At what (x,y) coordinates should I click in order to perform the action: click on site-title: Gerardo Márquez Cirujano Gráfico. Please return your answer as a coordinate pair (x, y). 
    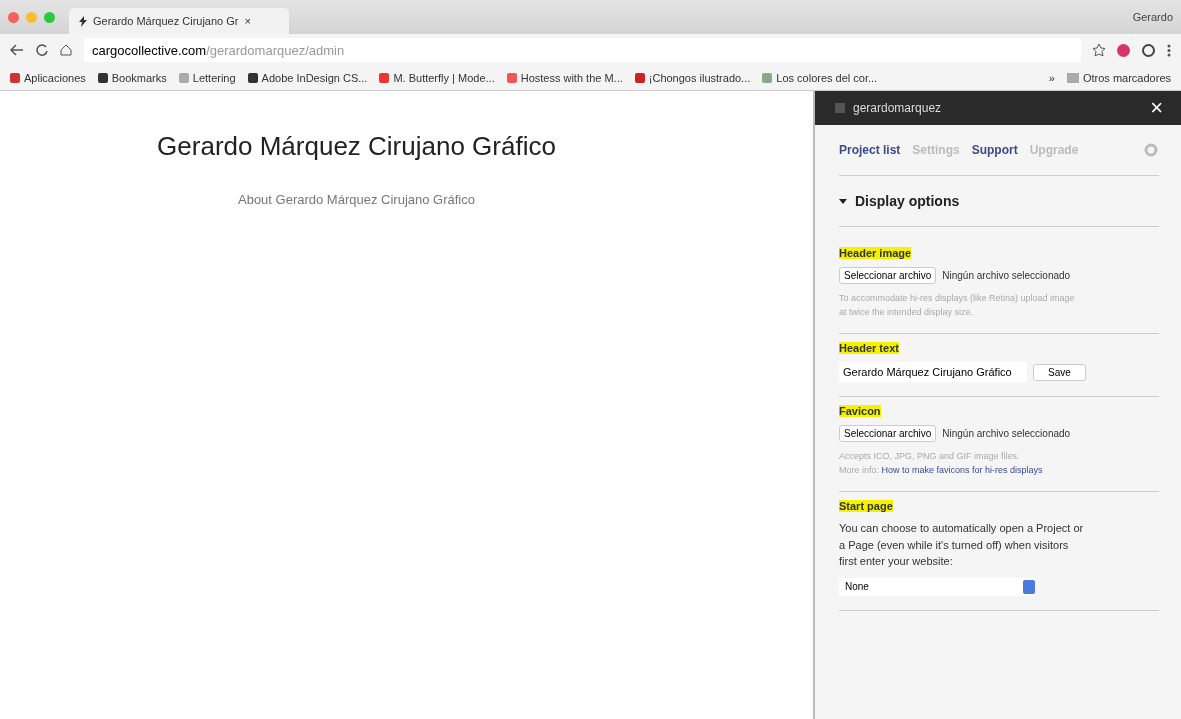
    Looking at the image, I should click on (356, 146).